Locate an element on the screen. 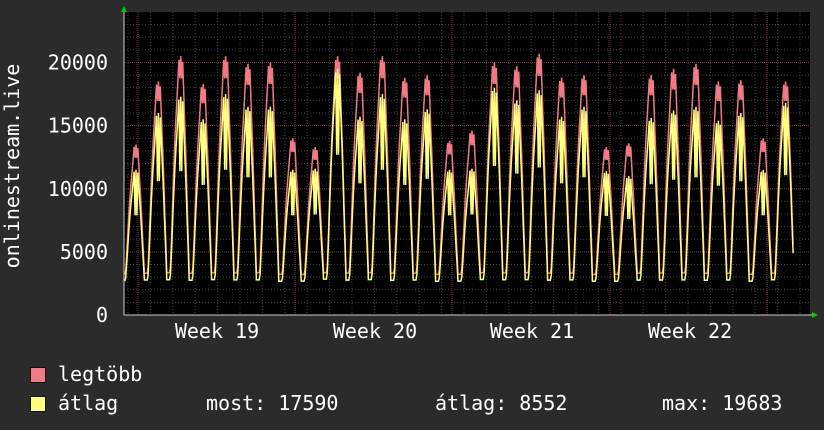 This screenshot has width=824, height=430. x-tick-label: Week 19 is located at coordinates (217, 331).